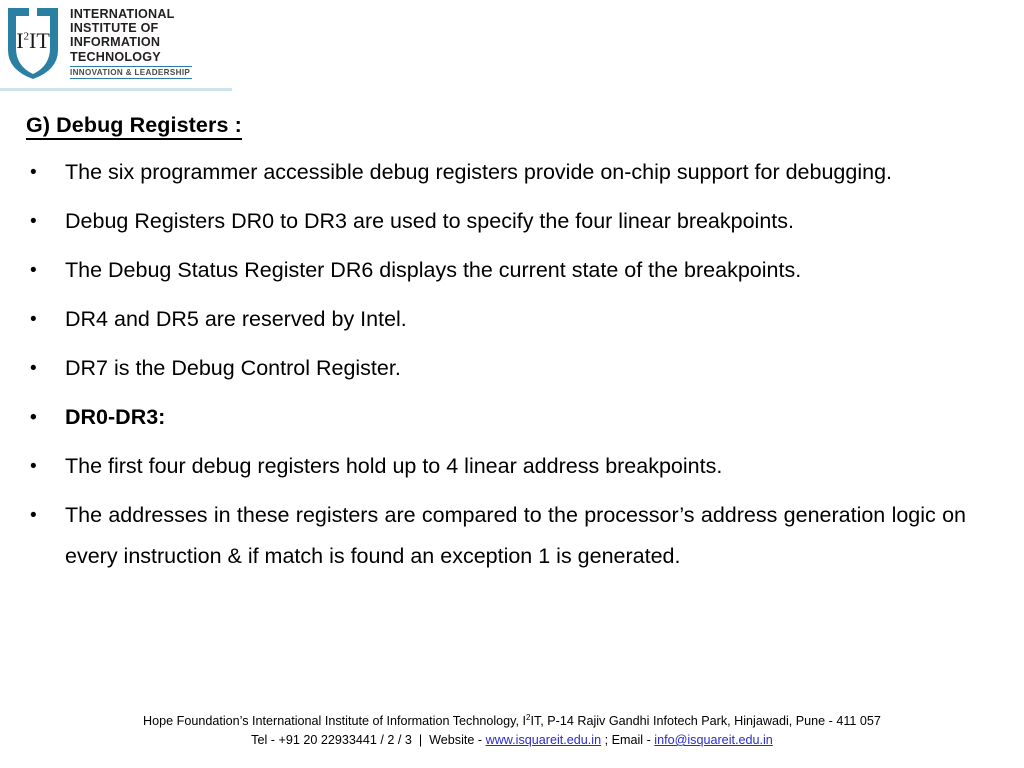 Image resolution: width=1024 pixels, height=768 pixels. Describe the element at coordinates (713, 740) in the screenshot. I see `footer-email-link: info@isquareit.edu.in` at that location.